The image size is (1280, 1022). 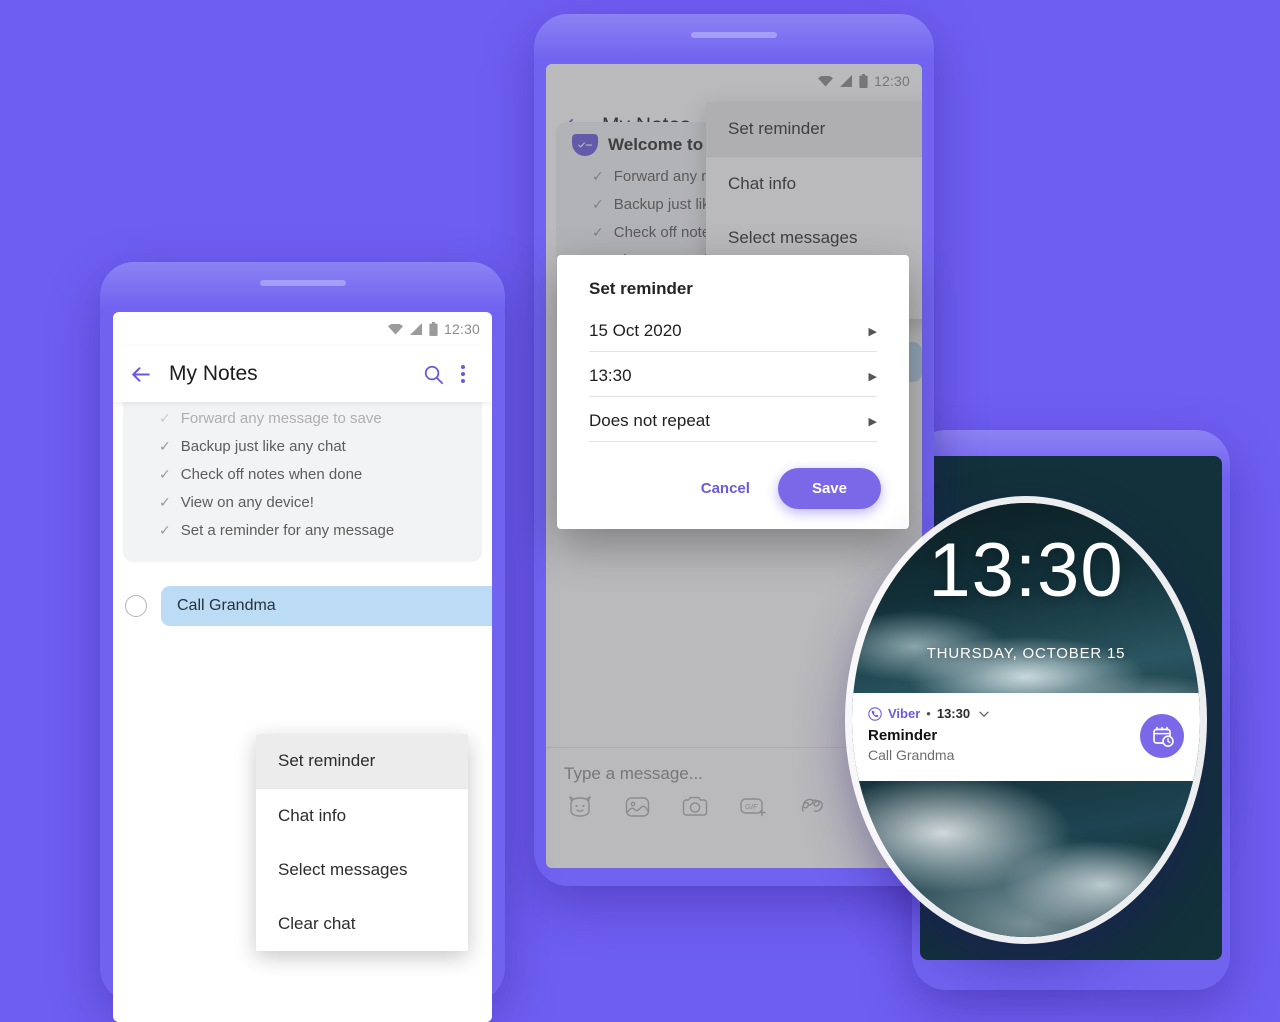 I want to click on gif-icon: GIF, so click(x=754, y=807).